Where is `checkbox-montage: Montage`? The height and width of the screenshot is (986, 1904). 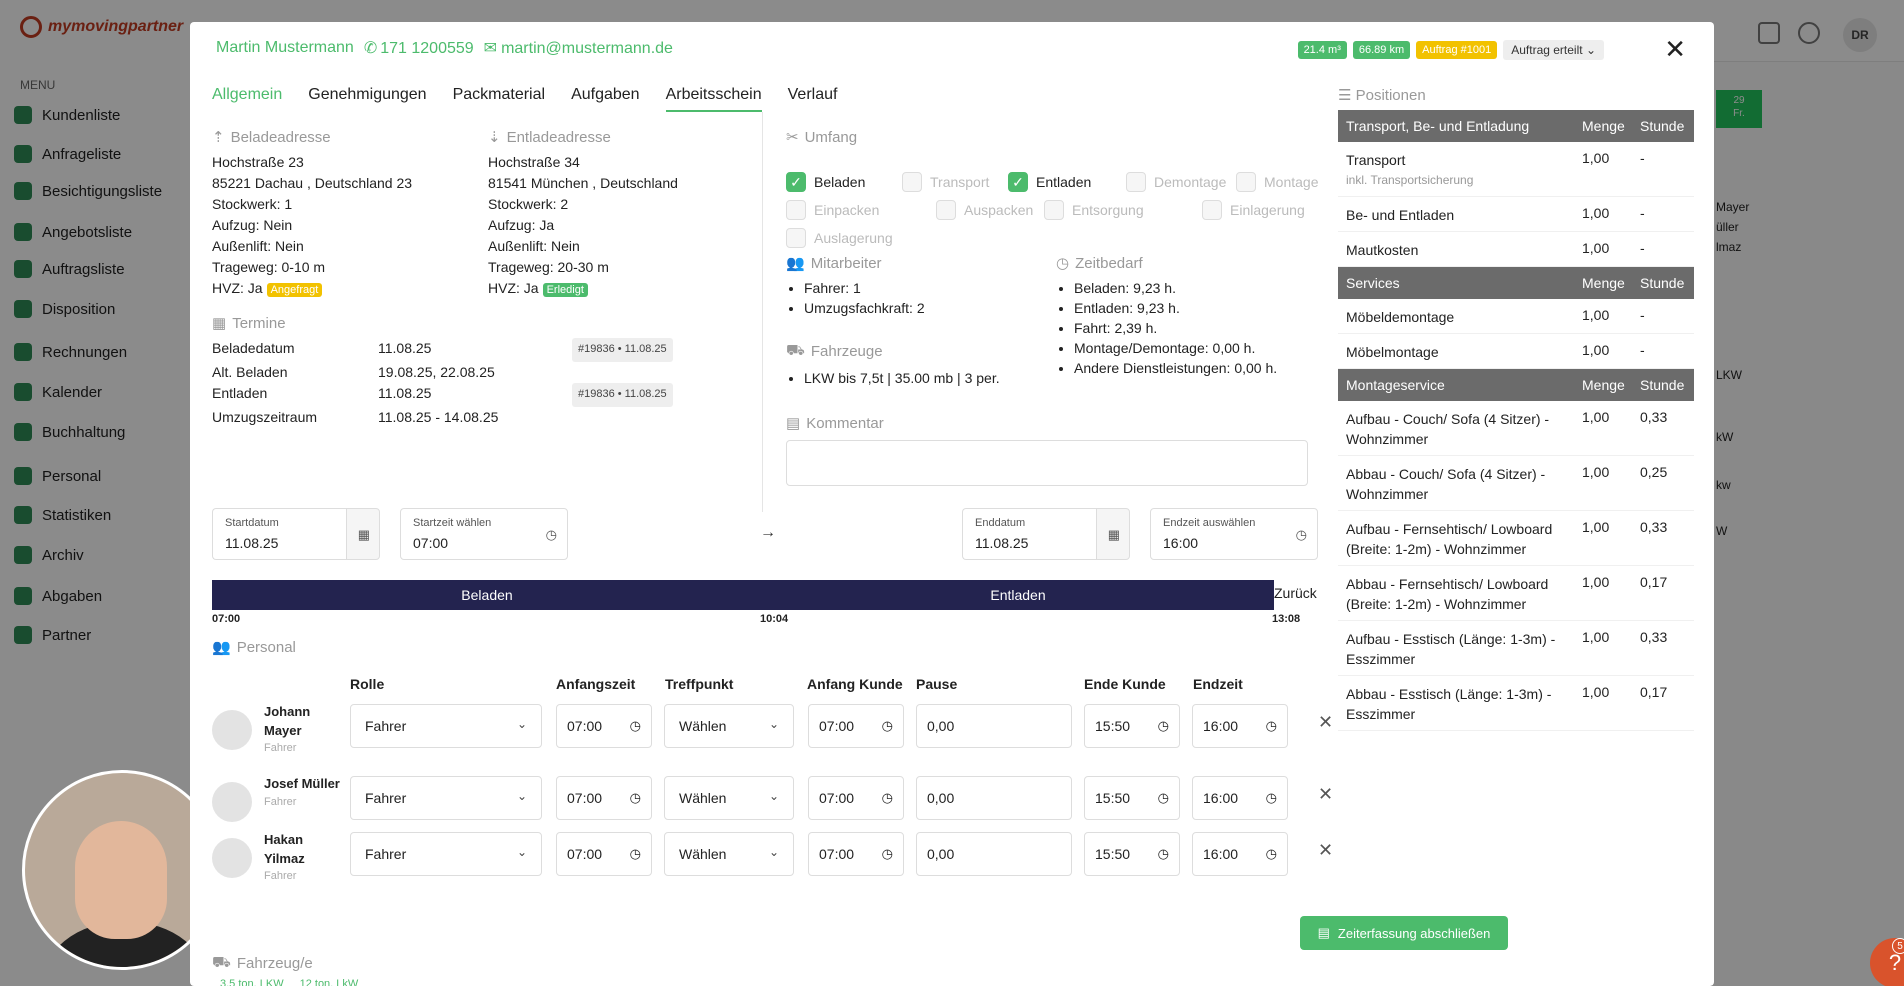 checkbox-montage: Montage is located at coordinates (1277, 182).